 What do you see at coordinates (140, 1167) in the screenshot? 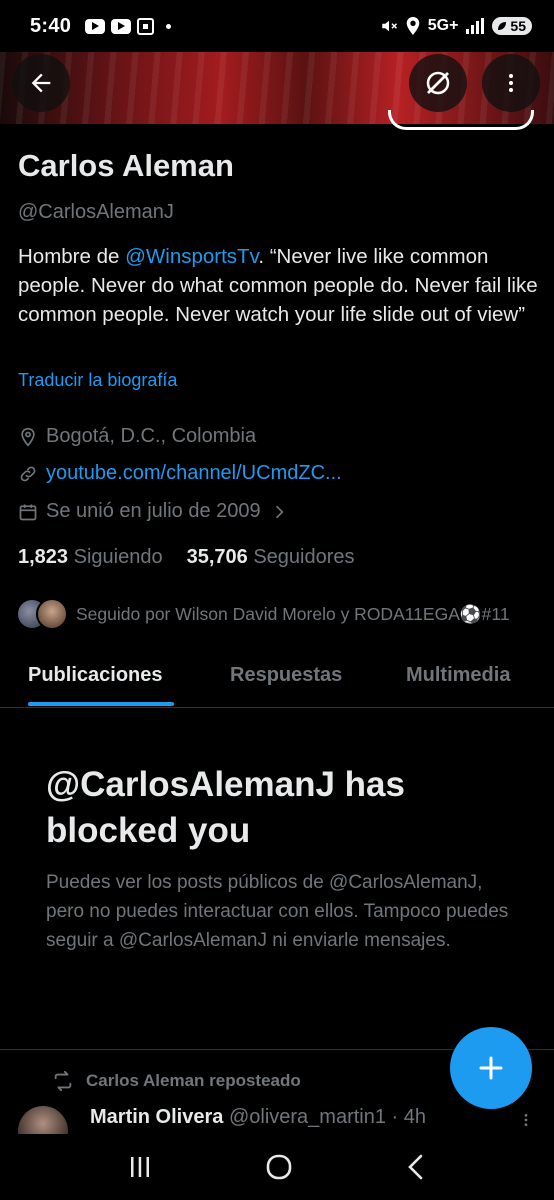
I see `recents-icon` at bounding box center [140, 1167].